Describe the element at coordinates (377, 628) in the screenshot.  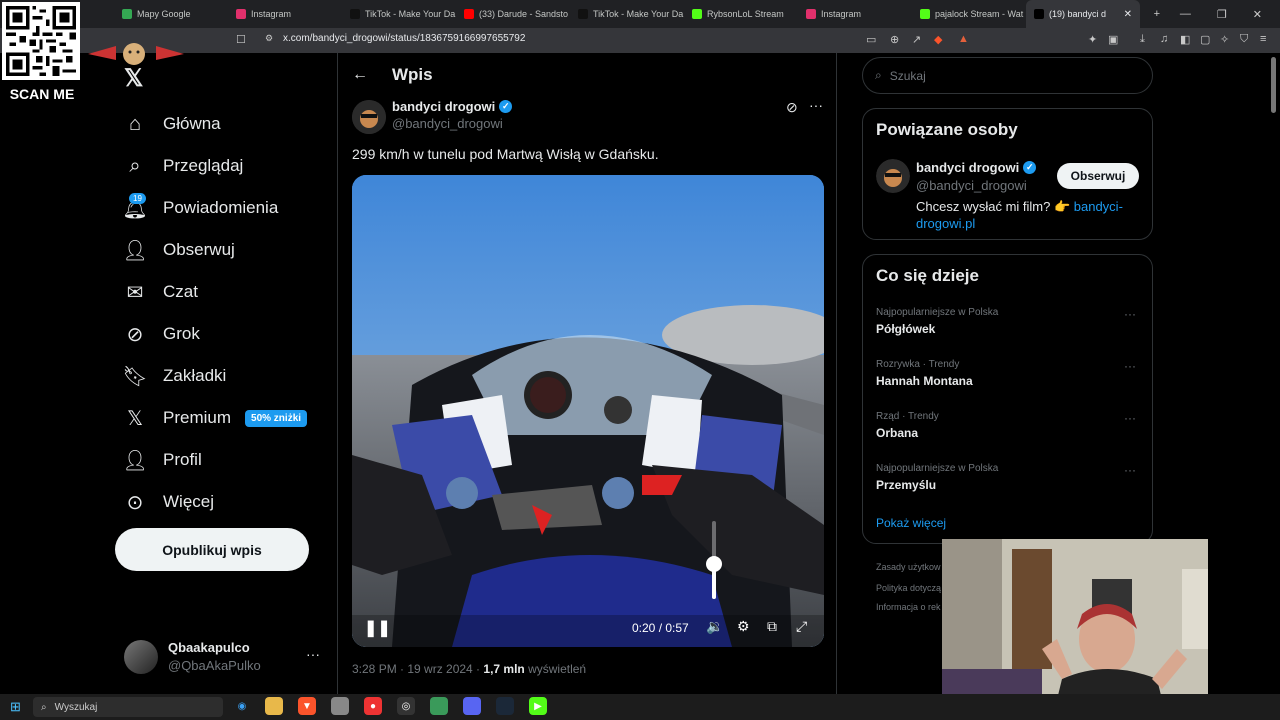
I see `pause-icon: ❚❚` at that location.